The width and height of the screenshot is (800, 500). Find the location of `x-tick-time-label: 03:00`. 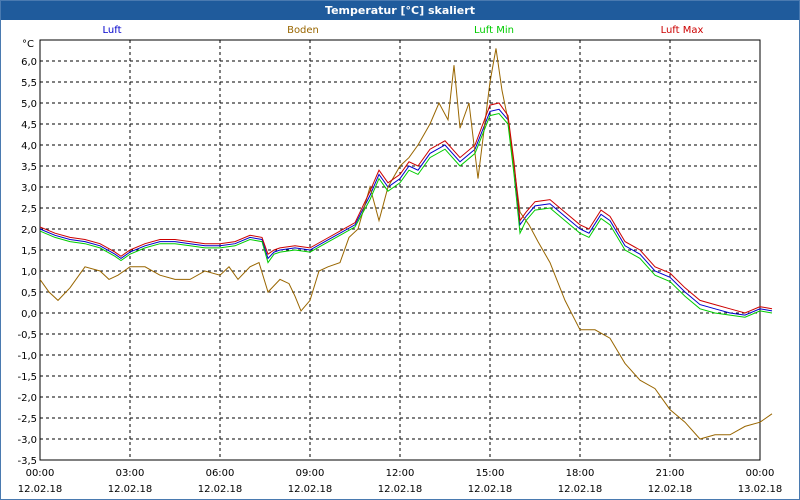

x-tick-time-label: 03:00 is located at coordinates (130, 473).